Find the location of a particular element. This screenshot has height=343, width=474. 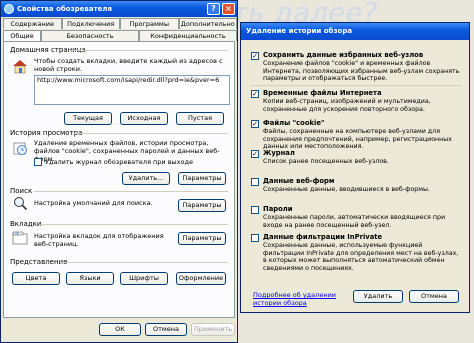

tab-content: Содержание is located at coordinates (32, 23).